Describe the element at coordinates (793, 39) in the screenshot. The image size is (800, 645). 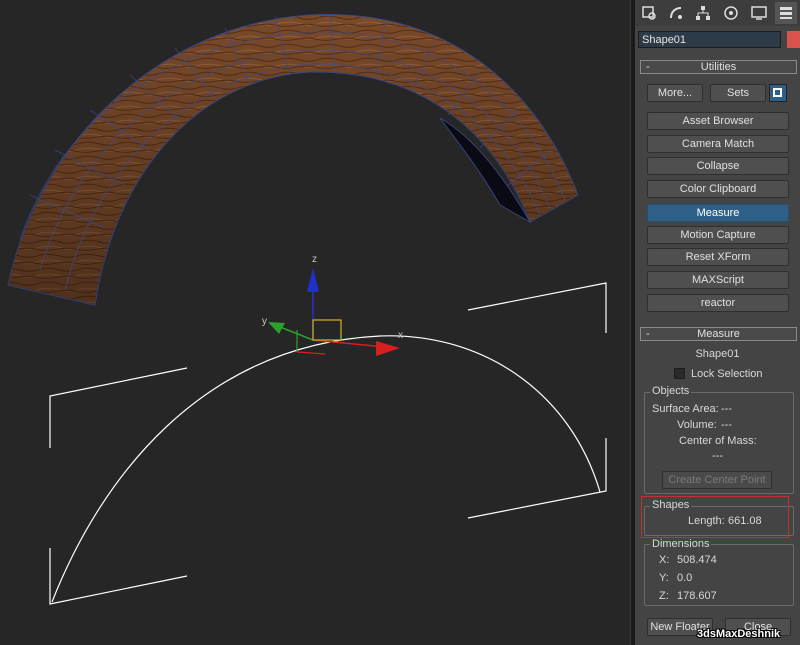
I see `object-color-swatch` at that location.